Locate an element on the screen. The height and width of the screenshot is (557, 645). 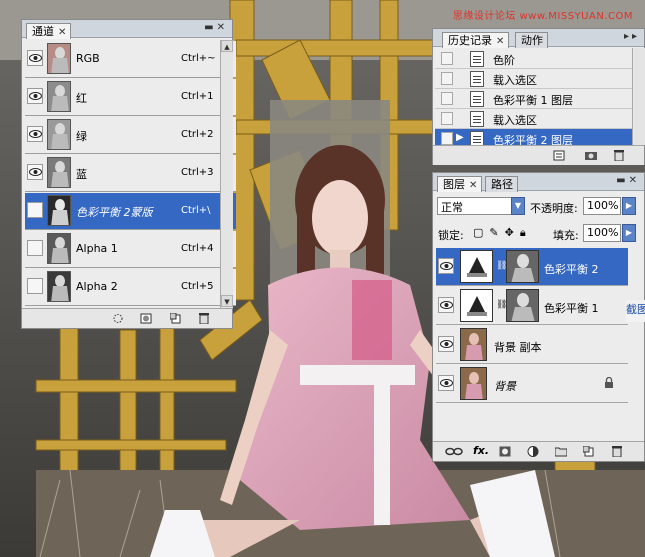
channel-name: Alpha 1 is located at coordinates (97, 248).